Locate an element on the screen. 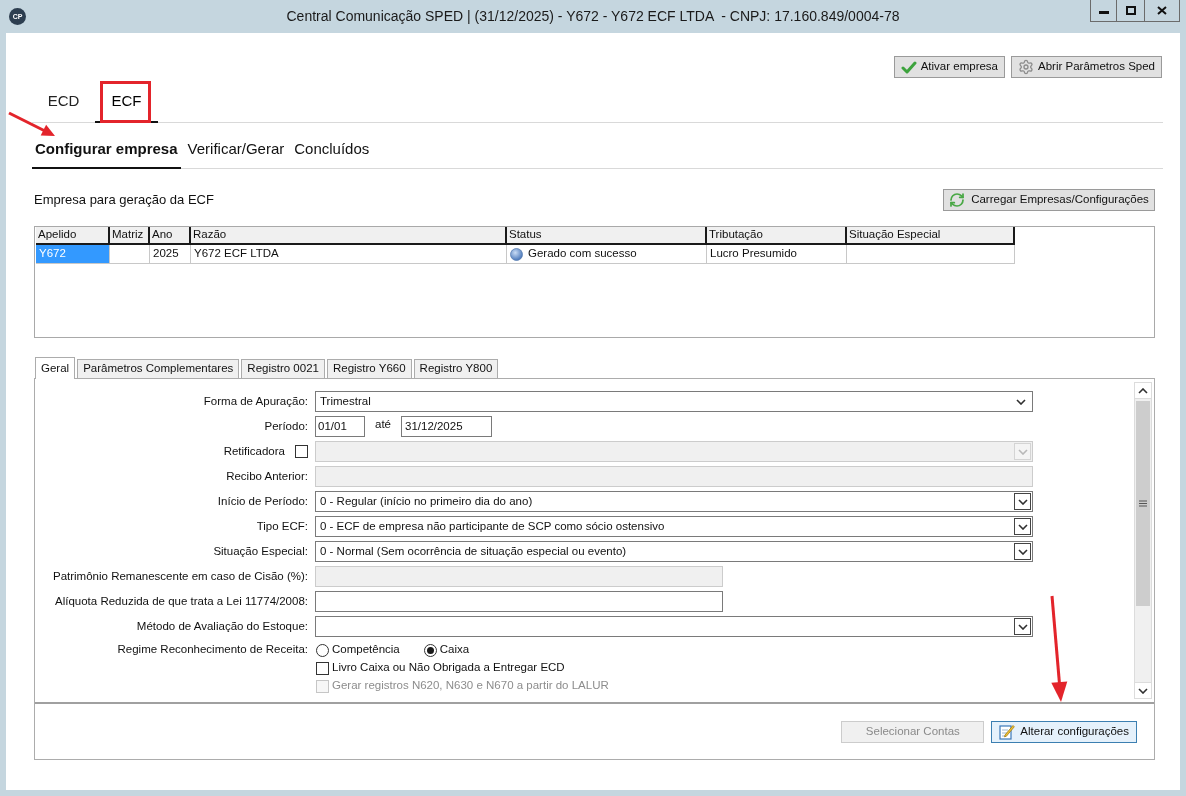  chevron-up-icon is located at coordinates (1143, 390).